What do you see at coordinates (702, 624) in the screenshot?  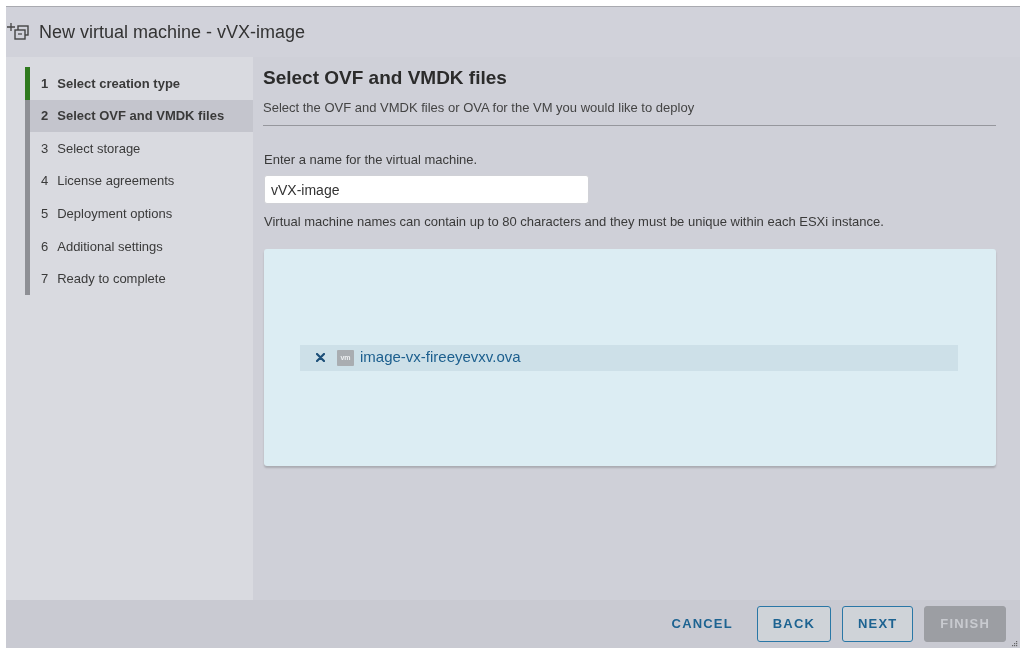 I see `cancel-button: CANCEL` at bounding box center [702, 624].